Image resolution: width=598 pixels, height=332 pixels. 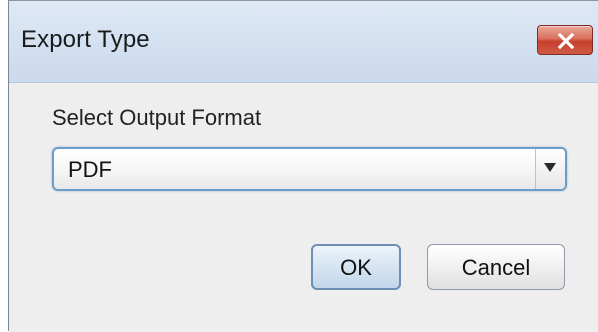 I want to click on cancel-button: Cancel, so click(x=496, y=267).